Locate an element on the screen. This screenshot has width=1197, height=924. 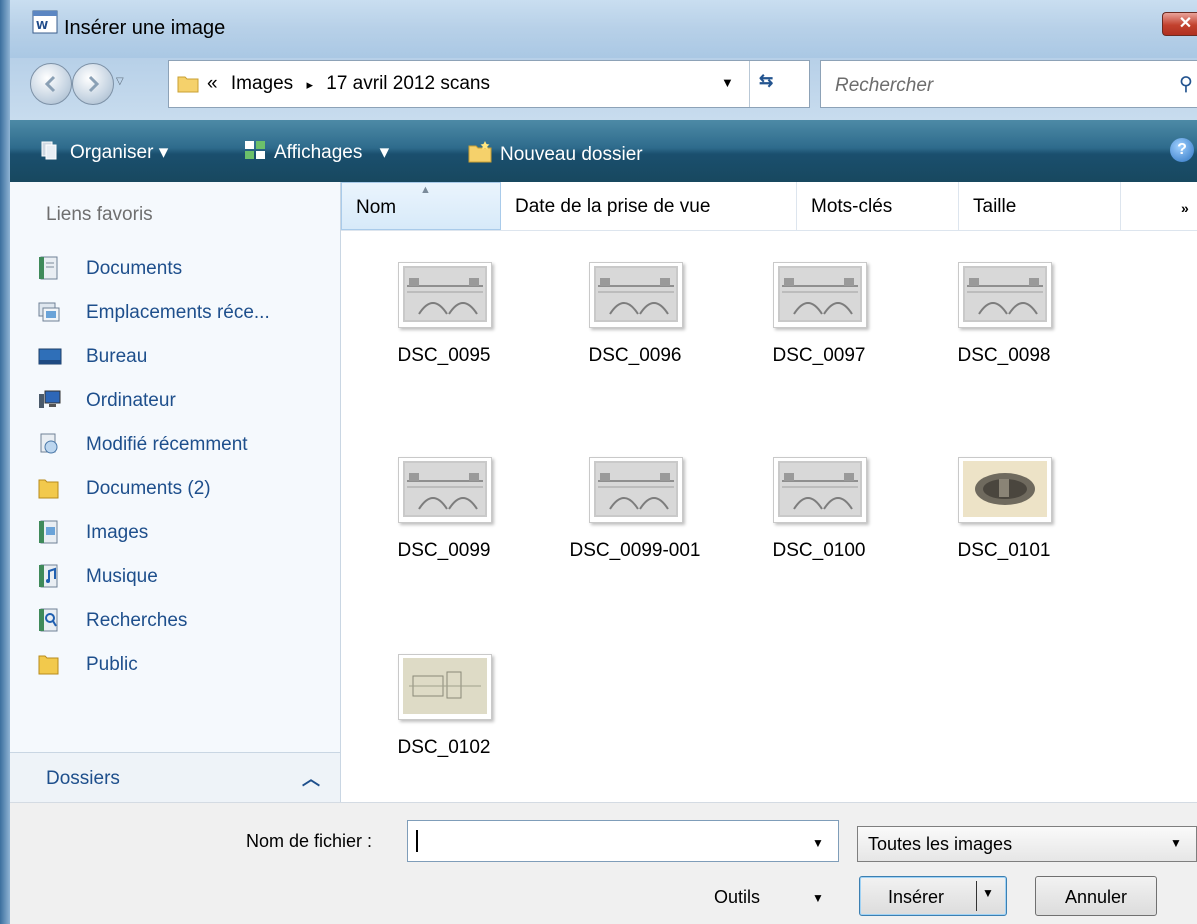
column-header-tags: Mots-clés is located at coordinates (878, 206).